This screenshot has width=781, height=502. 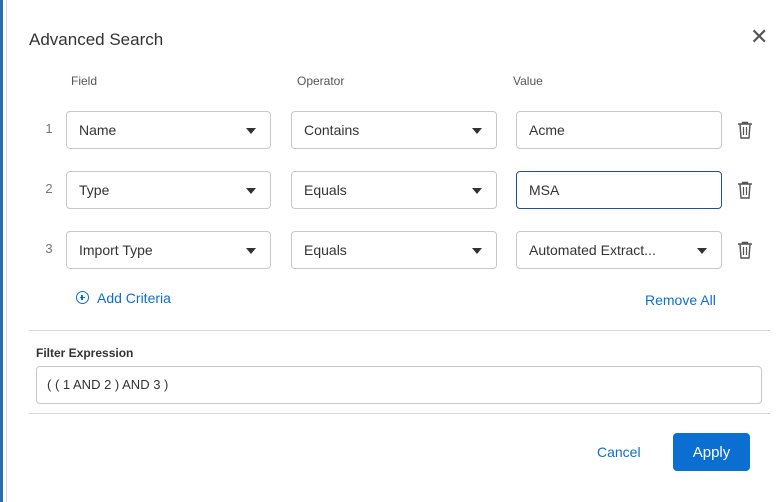 What do you see at coordinates (1, 251) in the screenshot?
I see `window-edge` at bounding box center [1, 251].